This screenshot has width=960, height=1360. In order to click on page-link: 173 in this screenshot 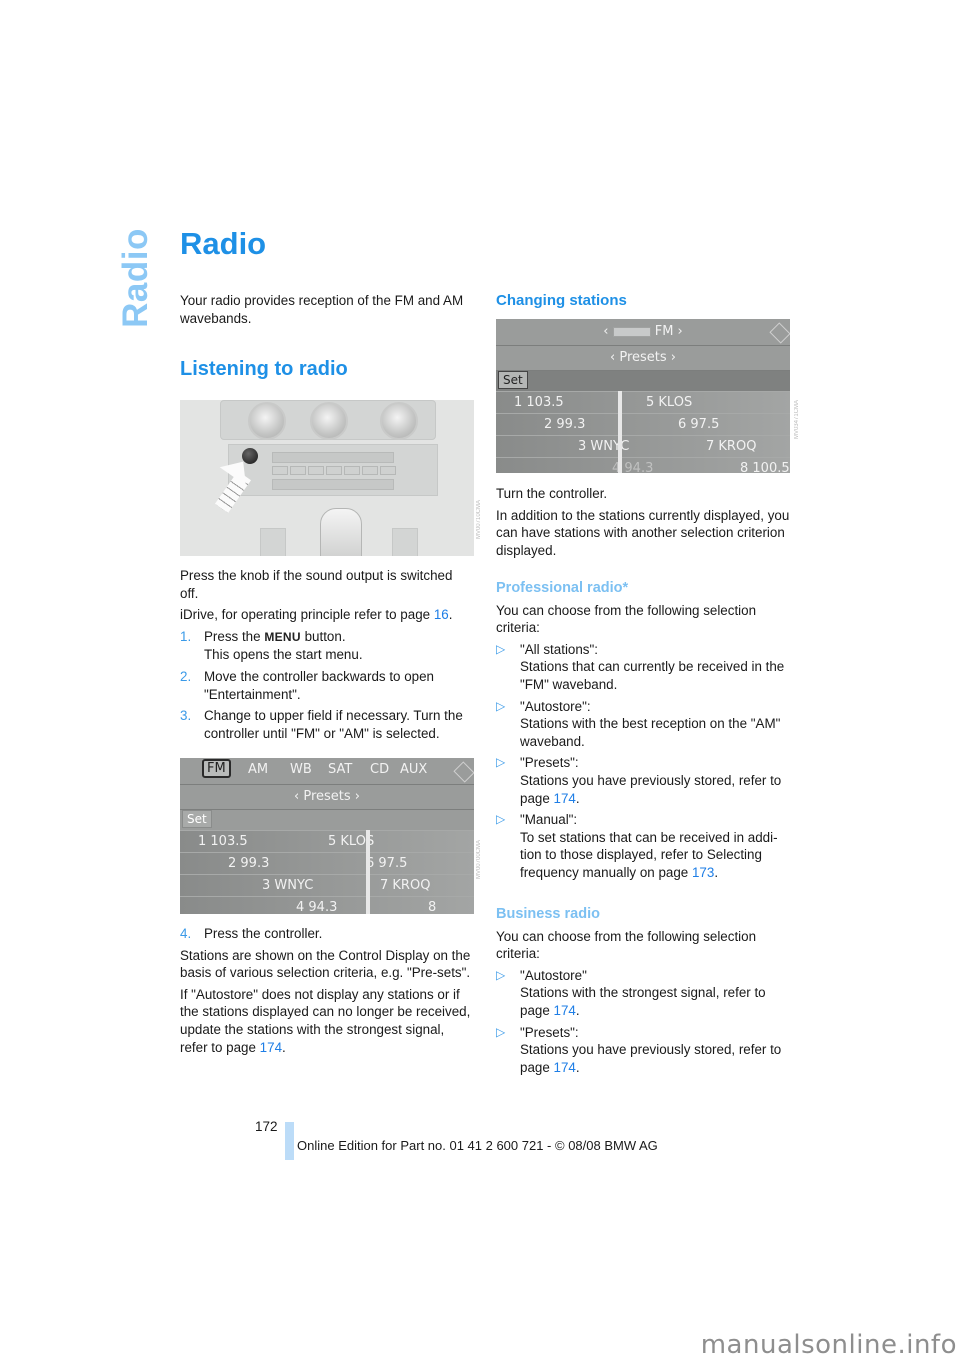, I will do `click(703, 872)`.